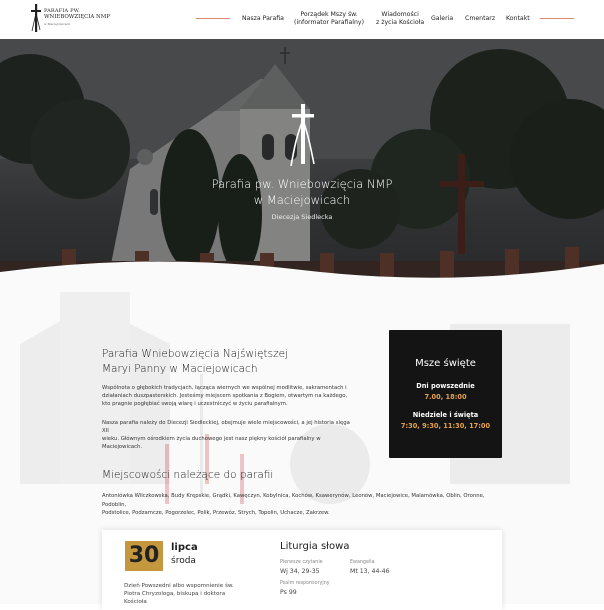  Describe the element at coordinates (362, 562) in the screenshot. I see `gospel-label: Ewangelia` at that location.